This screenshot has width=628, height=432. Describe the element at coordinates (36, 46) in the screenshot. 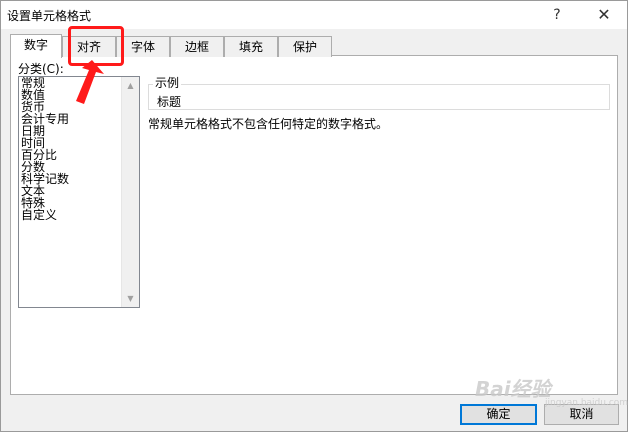

I see `tab-number: 数字` at that location.